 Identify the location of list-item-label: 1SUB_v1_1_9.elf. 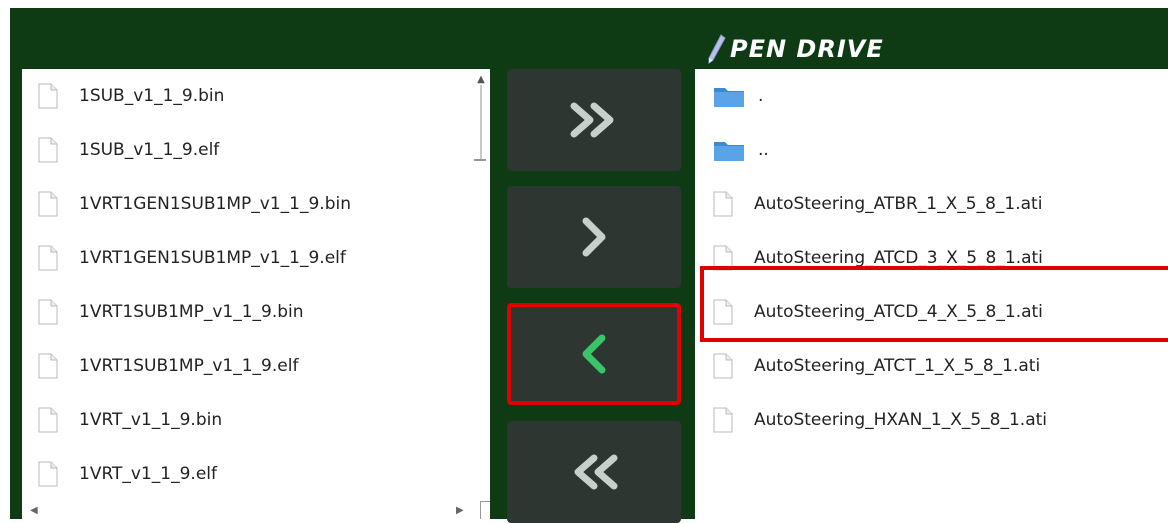
(149, 150).